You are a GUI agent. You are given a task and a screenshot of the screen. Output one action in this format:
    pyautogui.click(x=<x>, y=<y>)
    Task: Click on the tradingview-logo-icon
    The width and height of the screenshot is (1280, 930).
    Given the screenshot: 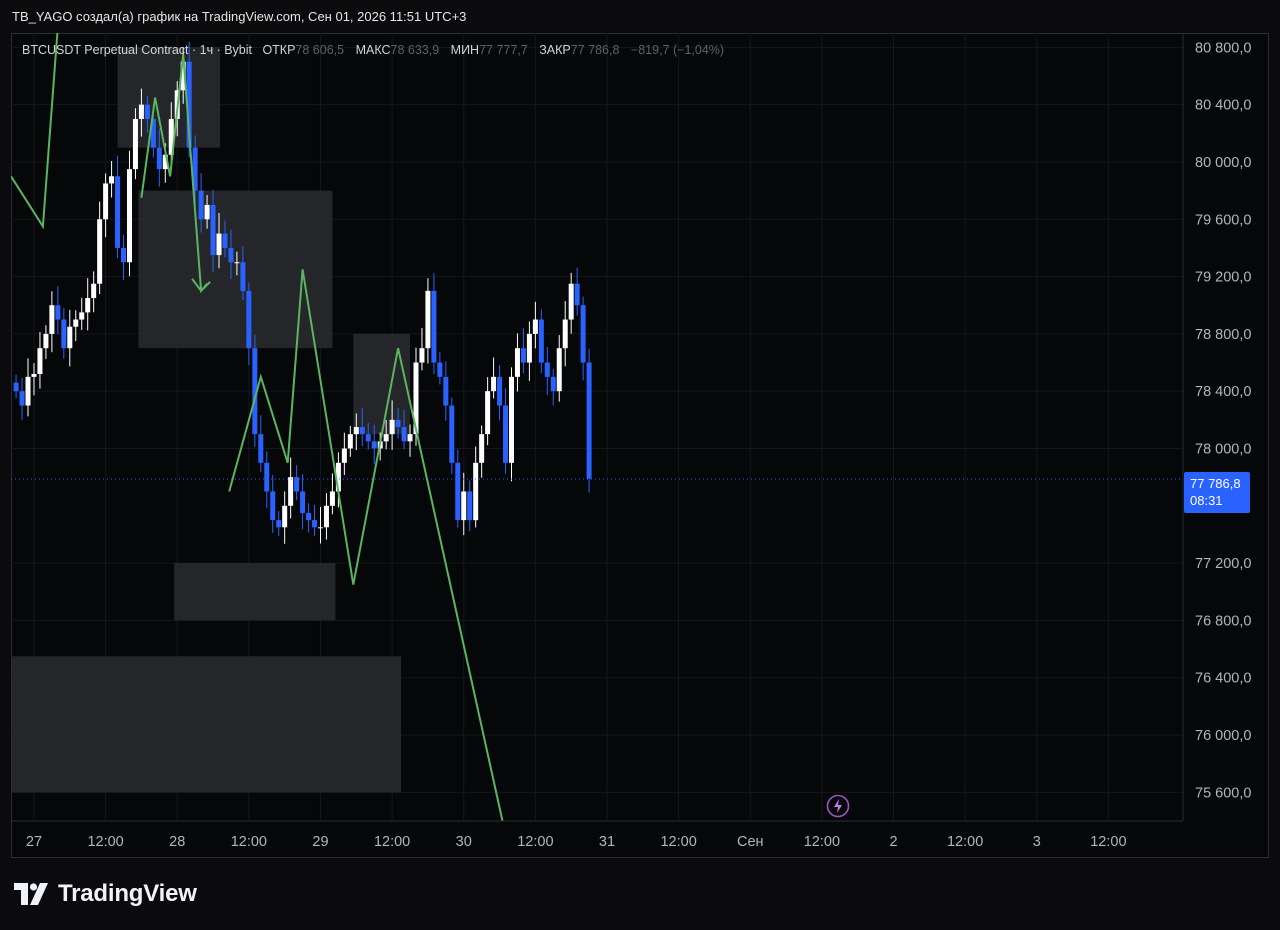 What is the action you would take?
    pyautogui.click(x=31, y=894)
    